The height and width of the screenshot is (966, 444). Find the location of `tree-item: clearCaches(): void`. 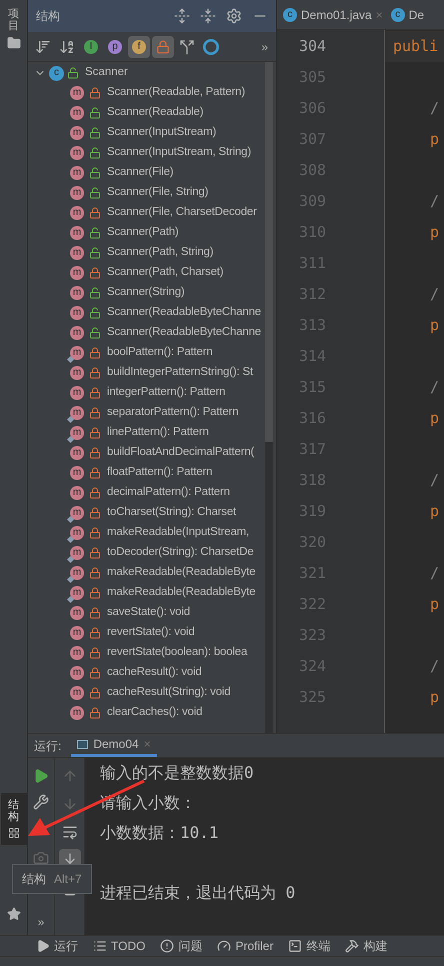

tree-item: clearCaches(): void is located at coordinates (154, 713).